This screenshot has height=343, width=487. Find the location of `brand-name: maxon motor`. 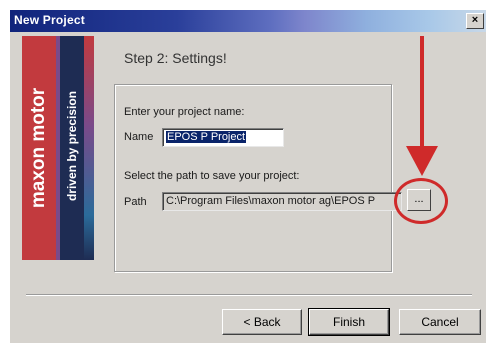

brand-name: maxon motor is located at coordinates (38, 148).